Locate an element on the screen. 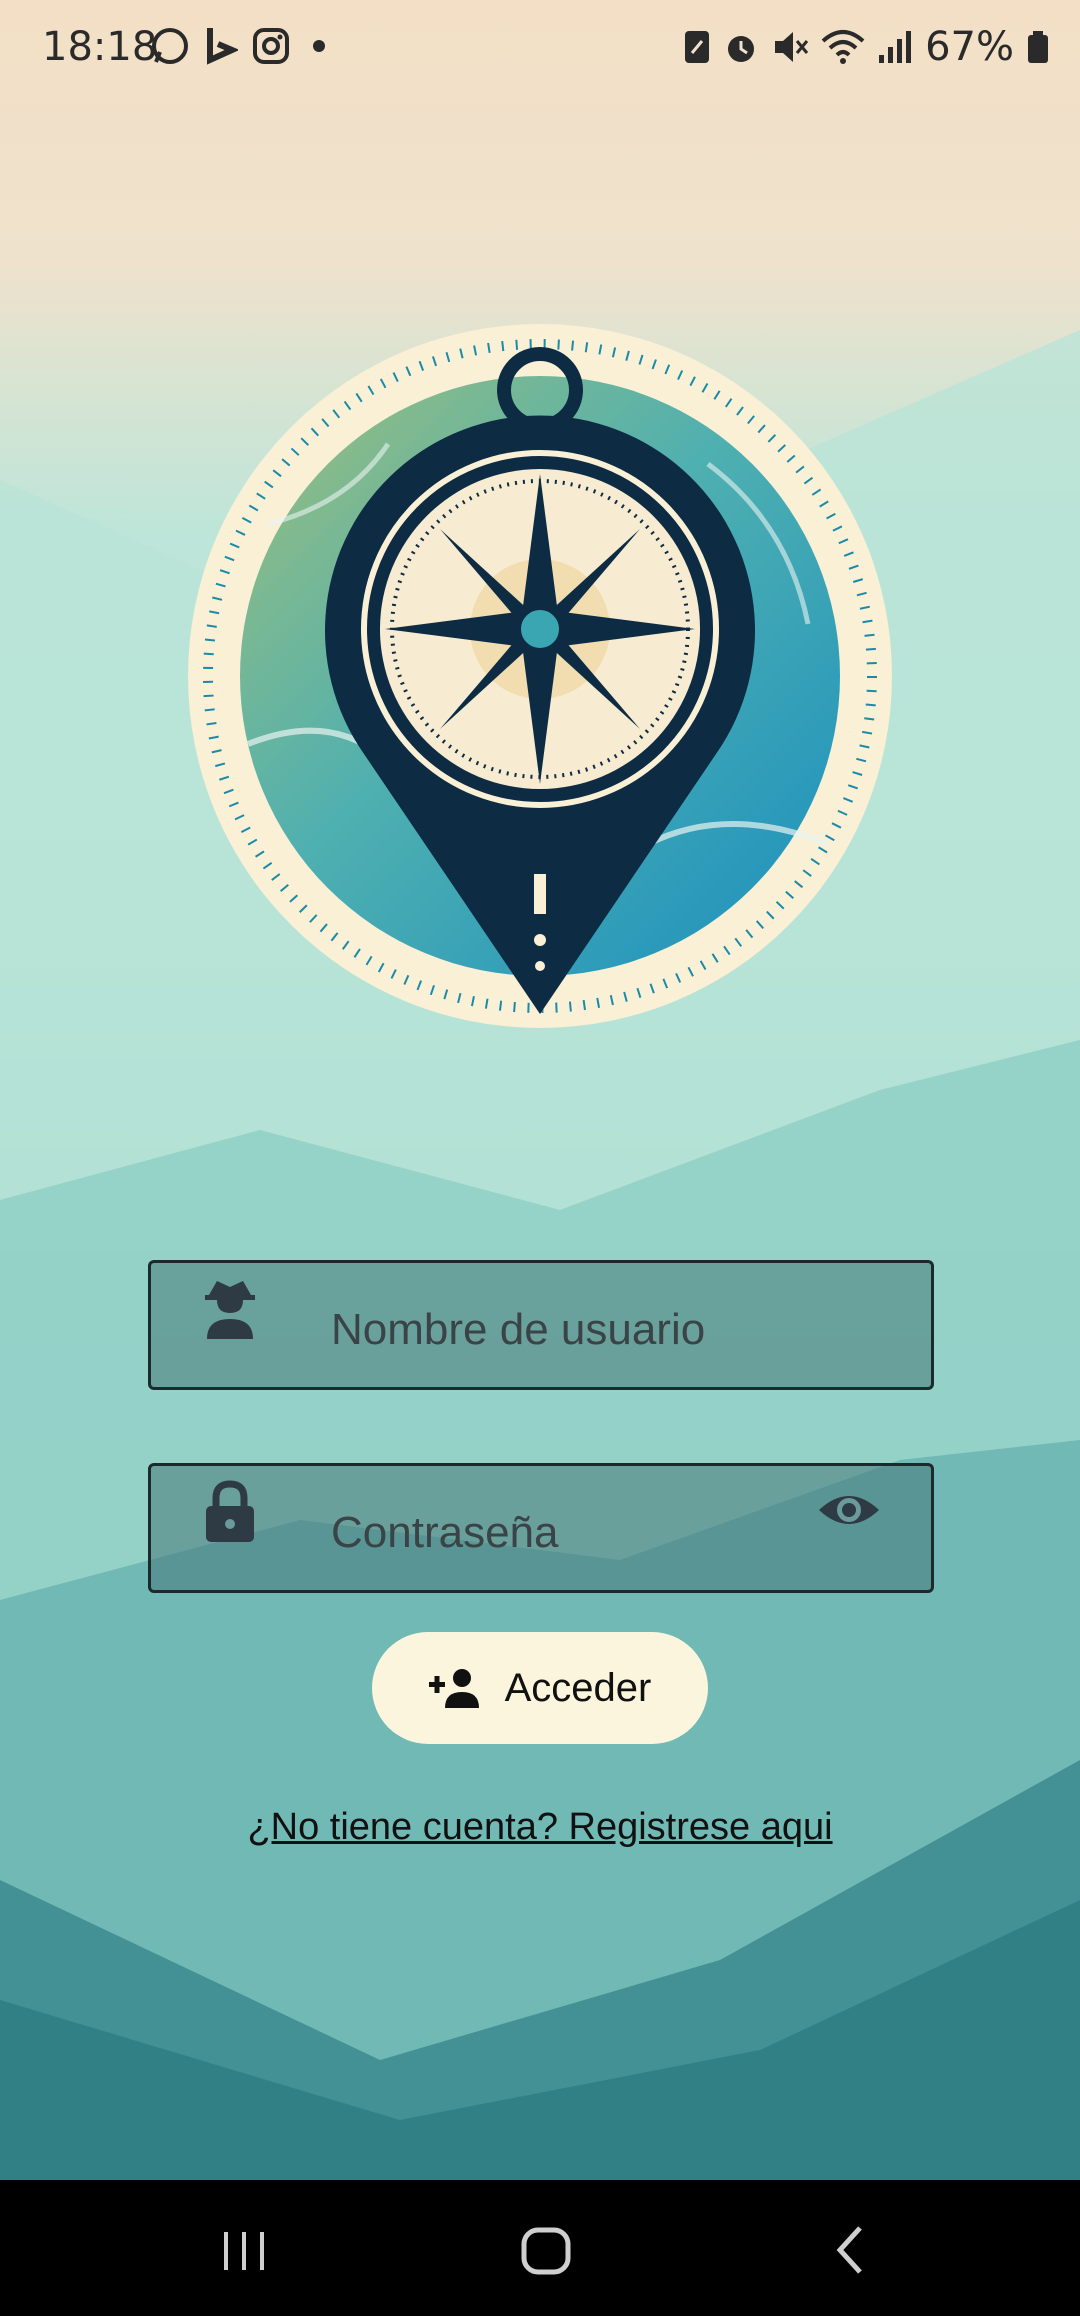 The width and height of the screenshot is (1080, 2316). username-input: Nombre de usuario is located at coordinates (518, 1330).